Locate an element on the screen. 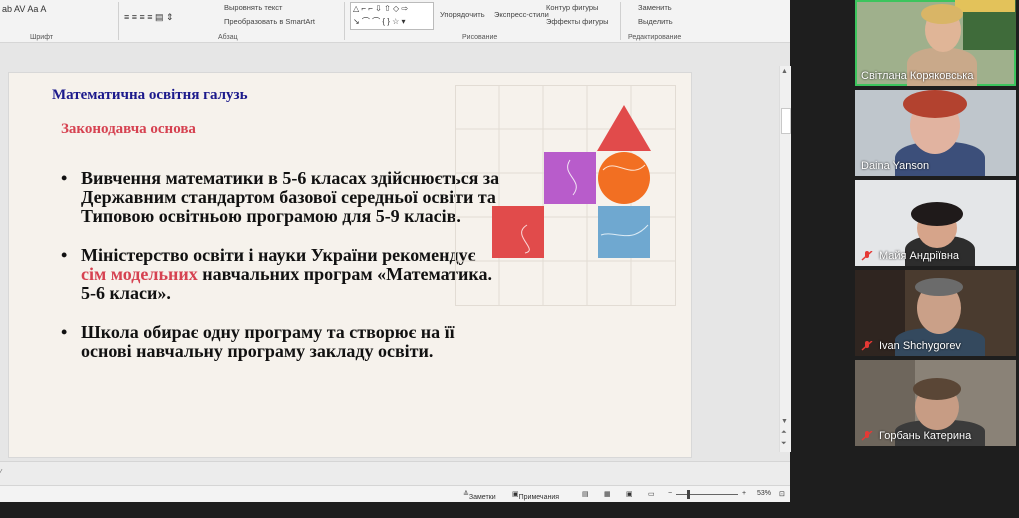  participant-tile: Майя Андріївна is located at coordinates (935, 223).